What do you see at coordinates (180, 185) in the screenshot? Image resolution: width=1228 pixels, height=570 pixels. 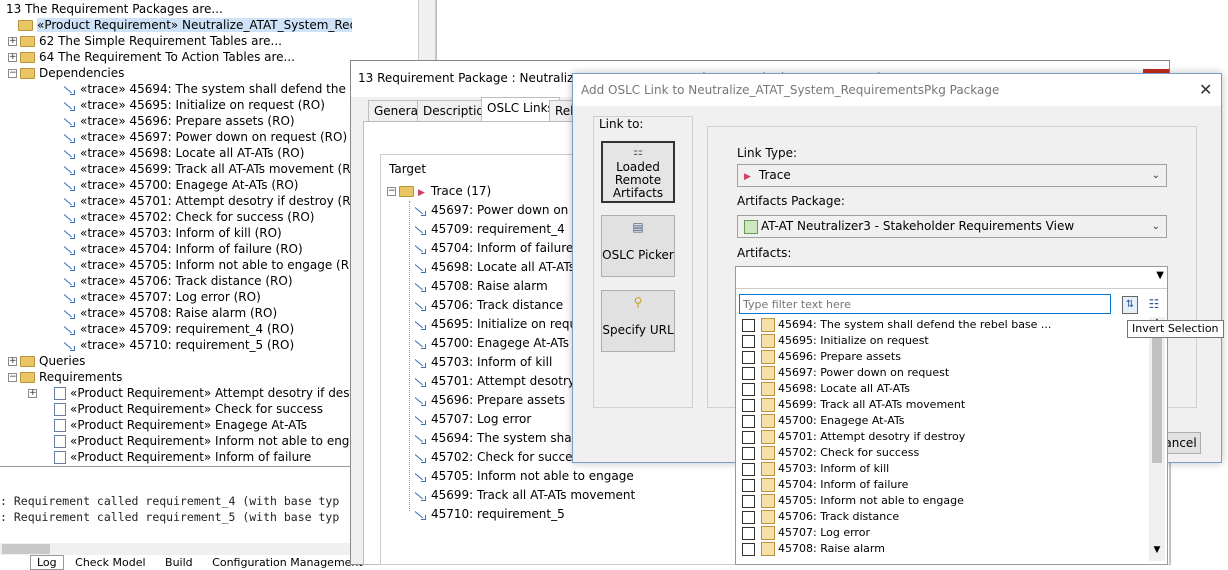 I see `trace-dependency-item: «trace» 45700: Enagege At-ATs (RO)` at bounding box center [180, 185].